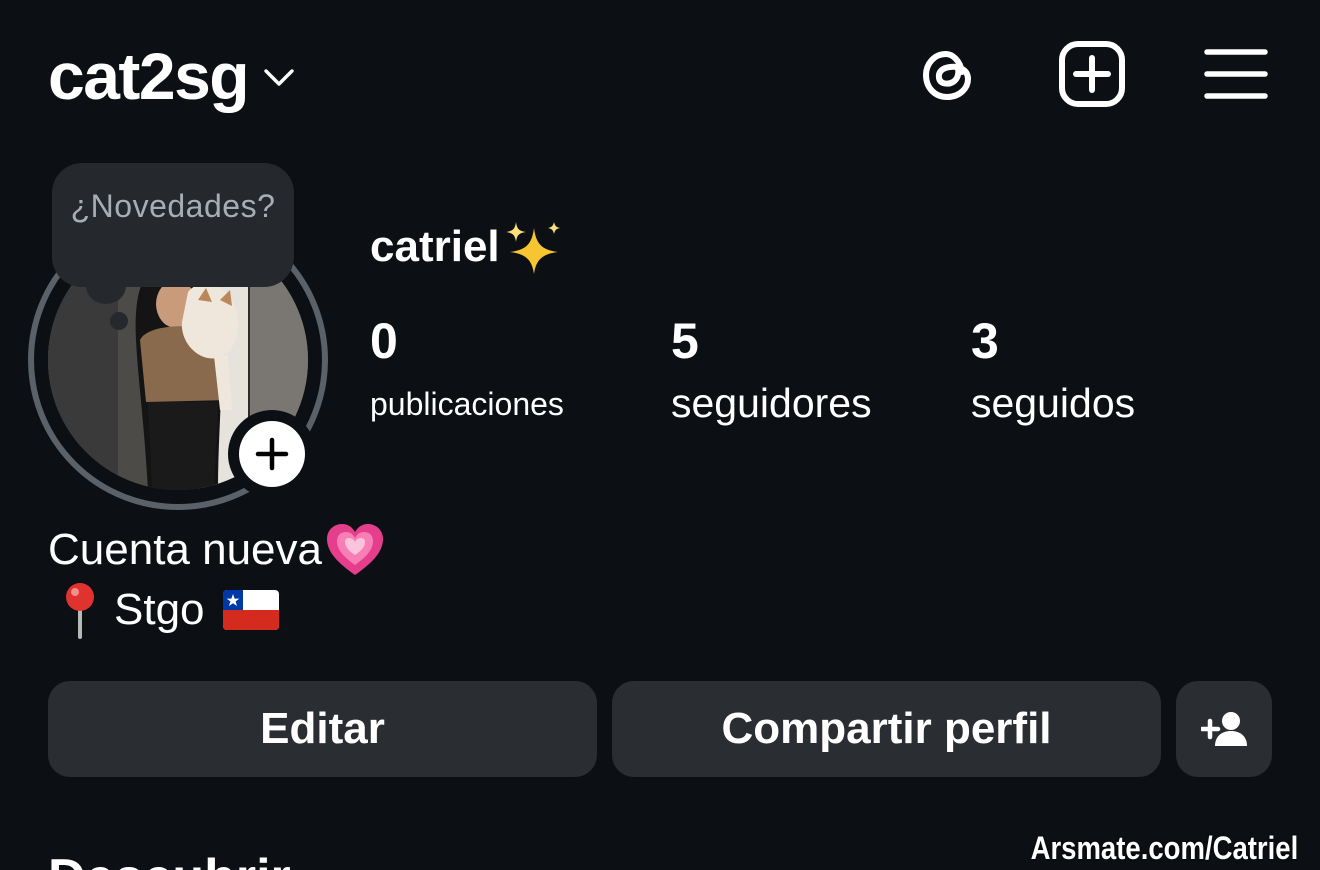 This screenshot has height=870, width=1320. Describe the element at coordinates (685, 341) in the screenshot. I see `followers-count: 5` at that location.